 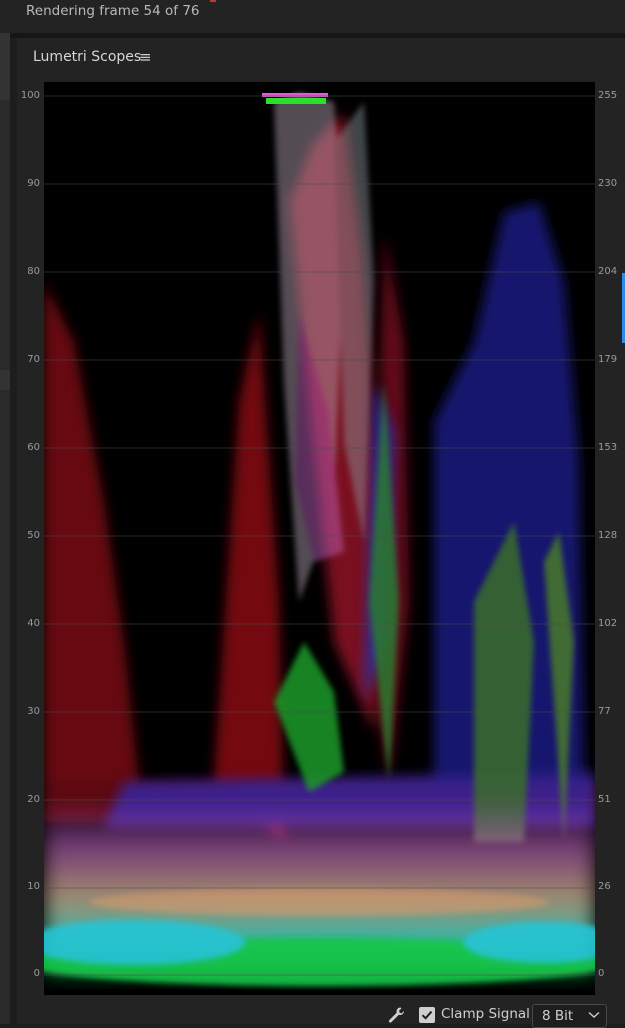 I want to click on bit-depth-dropdown: 8 Bit, so click(x=569, y=1016).